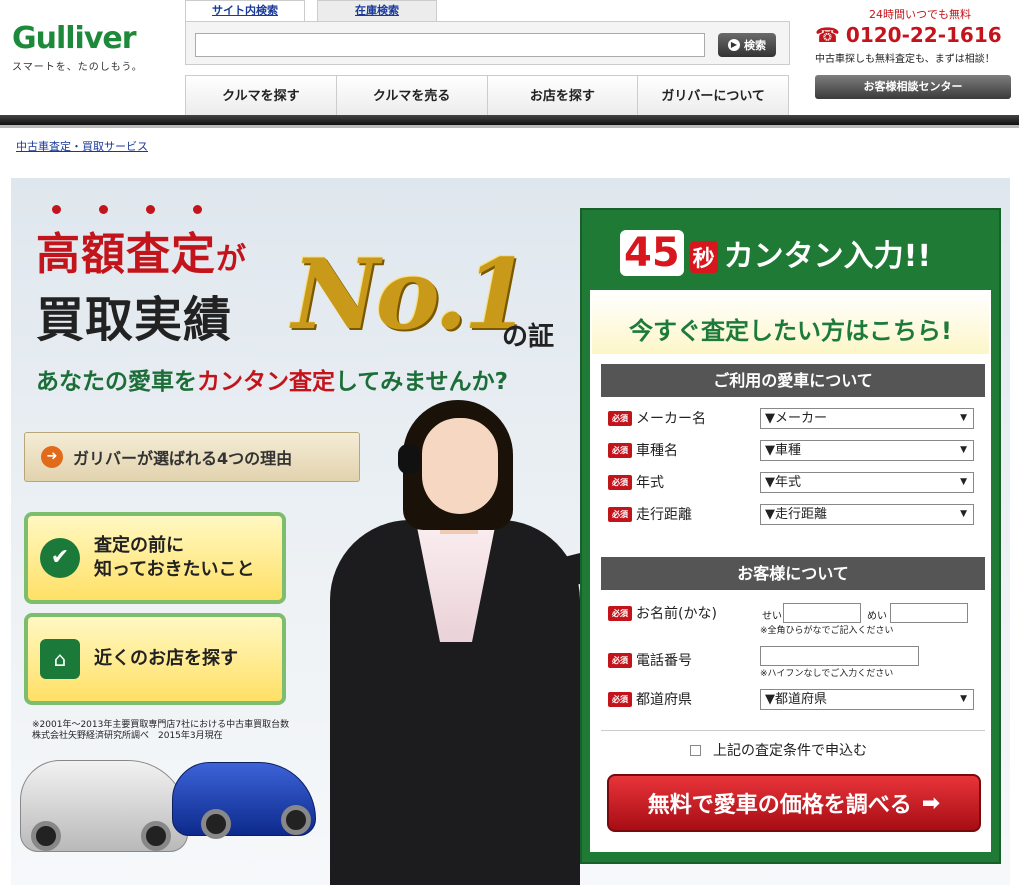  What do you see at coordinates (104, 806) in the screenshot?
I see `silver-car-image` at bounding box center [104, 806].